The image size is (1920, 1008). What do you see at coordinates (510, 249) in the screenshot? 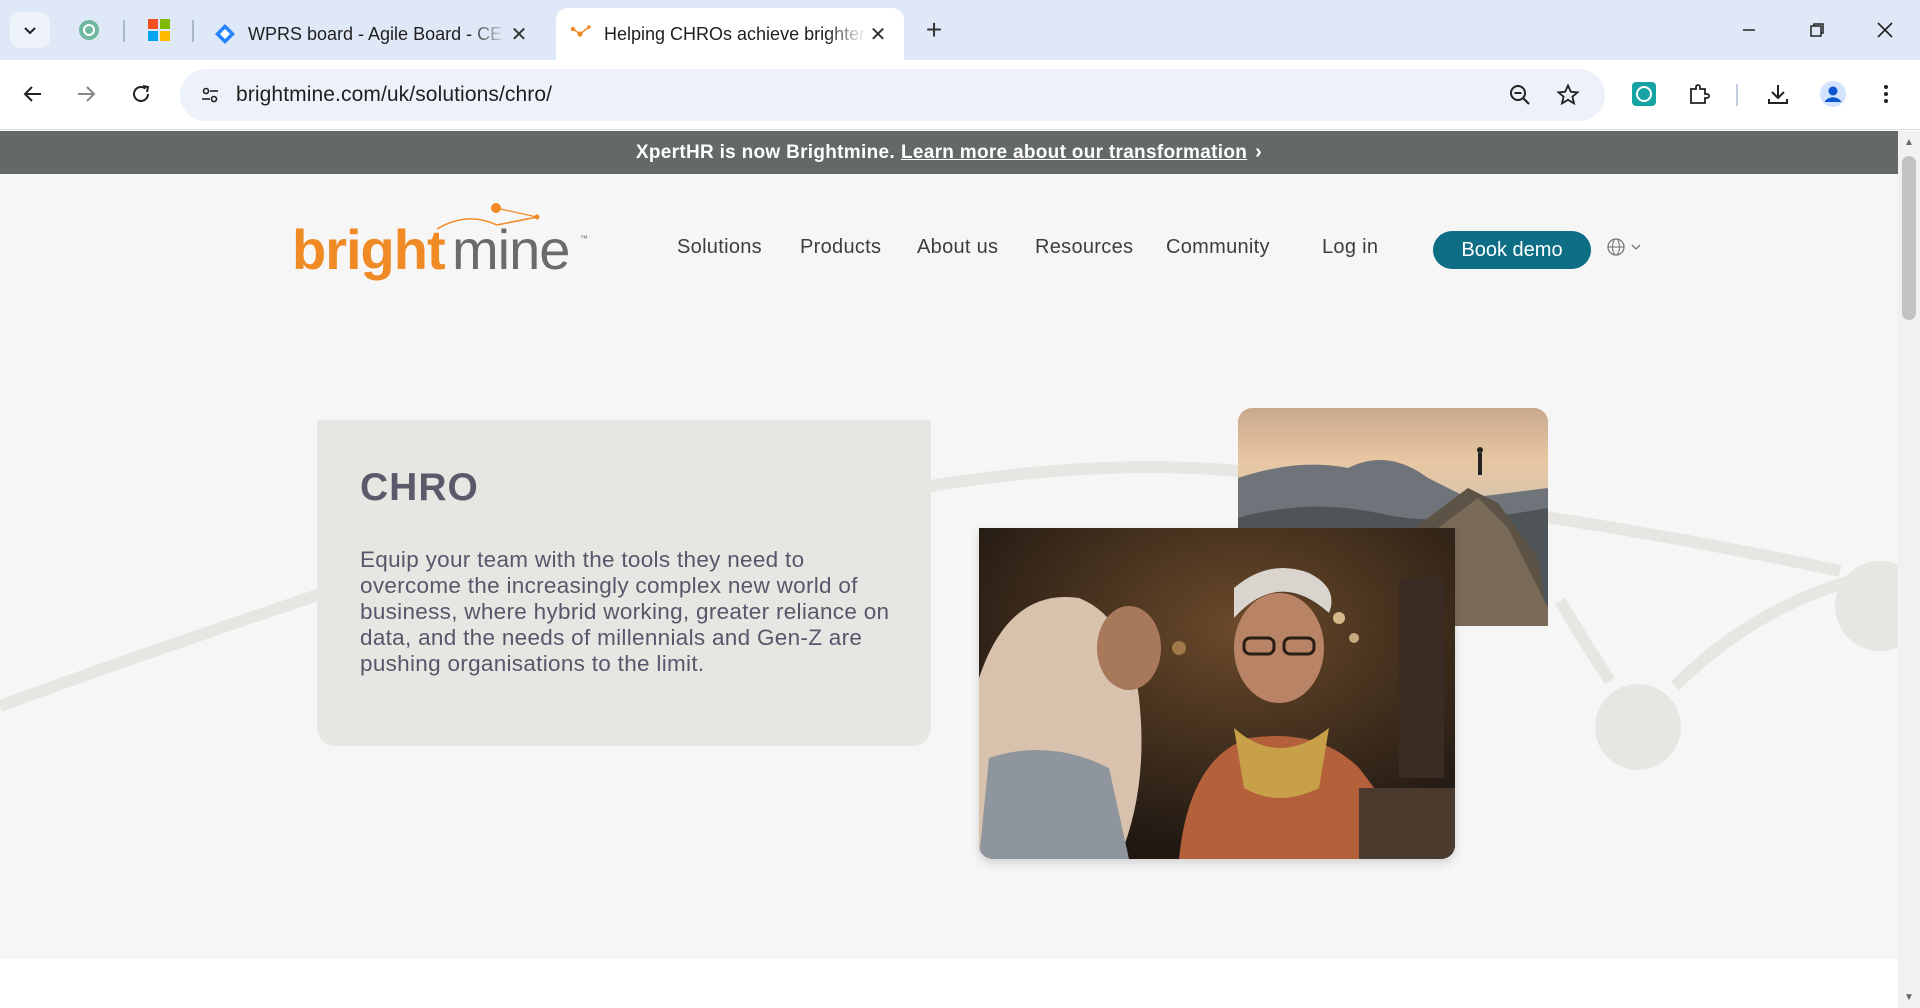
I see `svg-text: mine` at bounding box center [510, 249].